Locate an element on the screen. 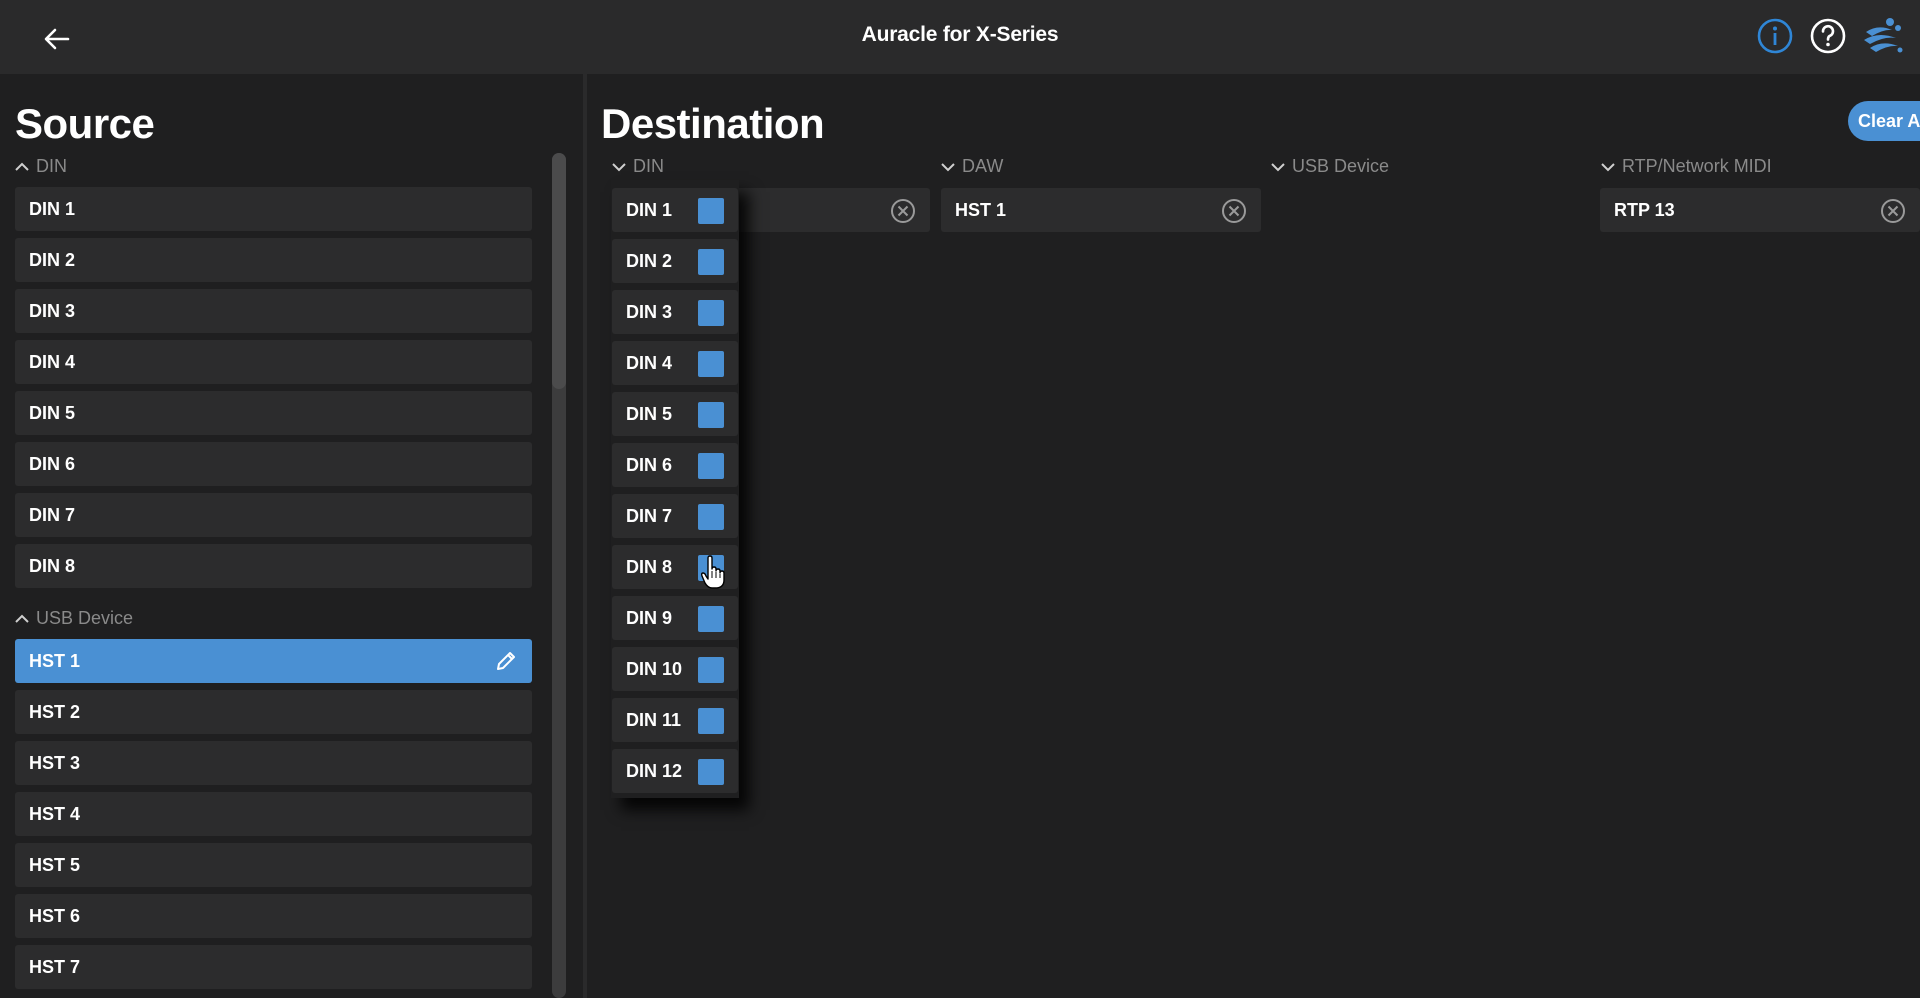 The image size is (1920, 998). source-item-din-5: DIN 5 is located at coordinates (273, 413).